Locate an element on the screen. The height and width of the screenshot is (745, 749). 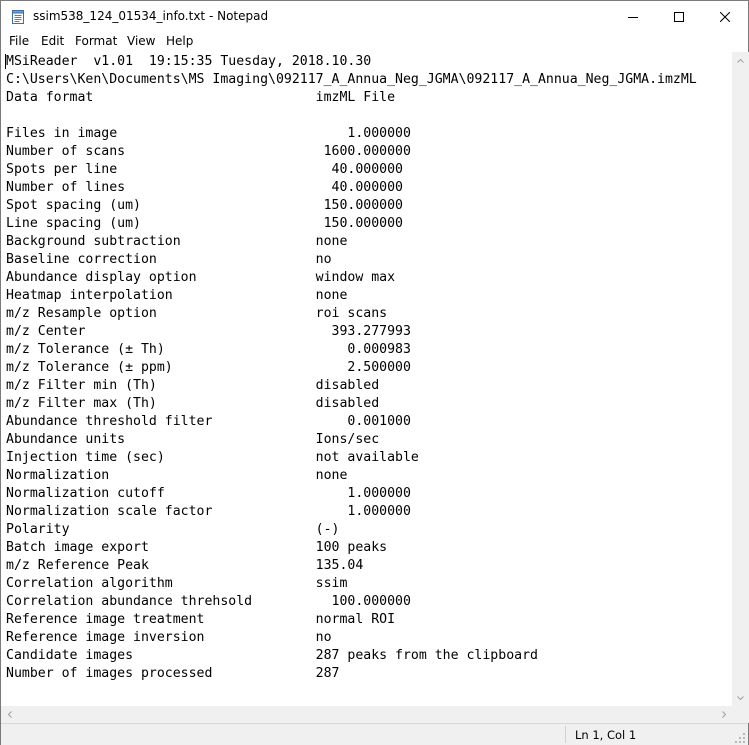
document-line: Correlation algorithm ssim is located at coordinates (351, 584).